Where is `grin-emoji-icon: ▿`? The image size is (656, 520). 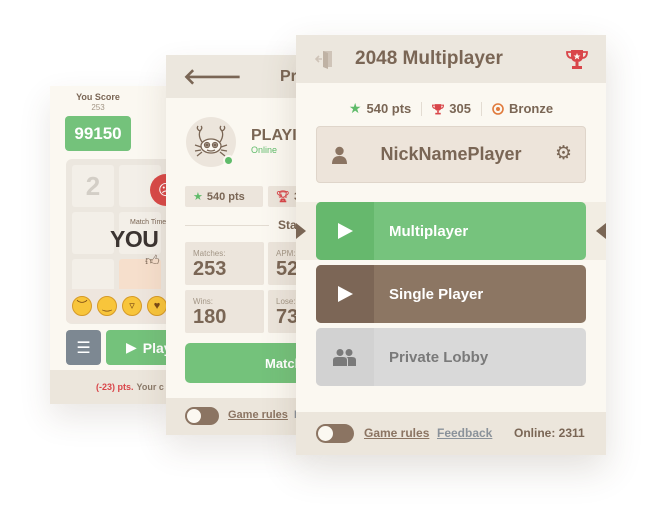 grin-emoji-icon: ▿ is located at coordinates (132, 306).